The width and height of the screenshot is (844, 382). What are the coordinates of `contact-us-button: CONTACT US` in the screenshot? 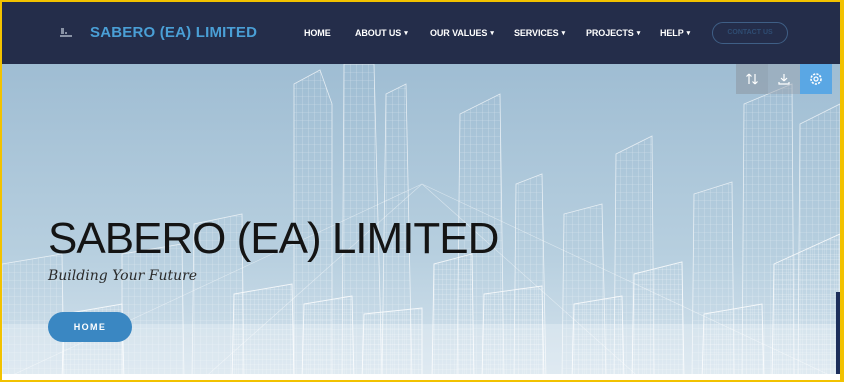 It's located at (750, 33).